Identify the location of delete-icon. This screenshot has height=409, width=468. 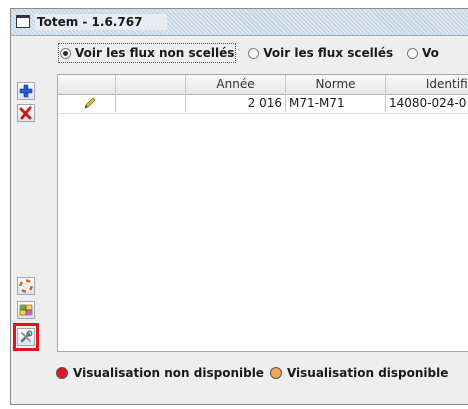
(25, 113).